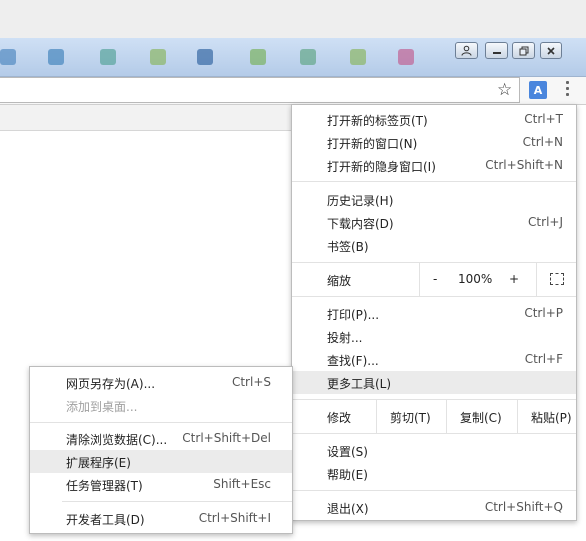 The image size is (586, 541). Describe the element at coordinates (514, 279) in the screenshot. I see `zoom-in-button: +` at that location.